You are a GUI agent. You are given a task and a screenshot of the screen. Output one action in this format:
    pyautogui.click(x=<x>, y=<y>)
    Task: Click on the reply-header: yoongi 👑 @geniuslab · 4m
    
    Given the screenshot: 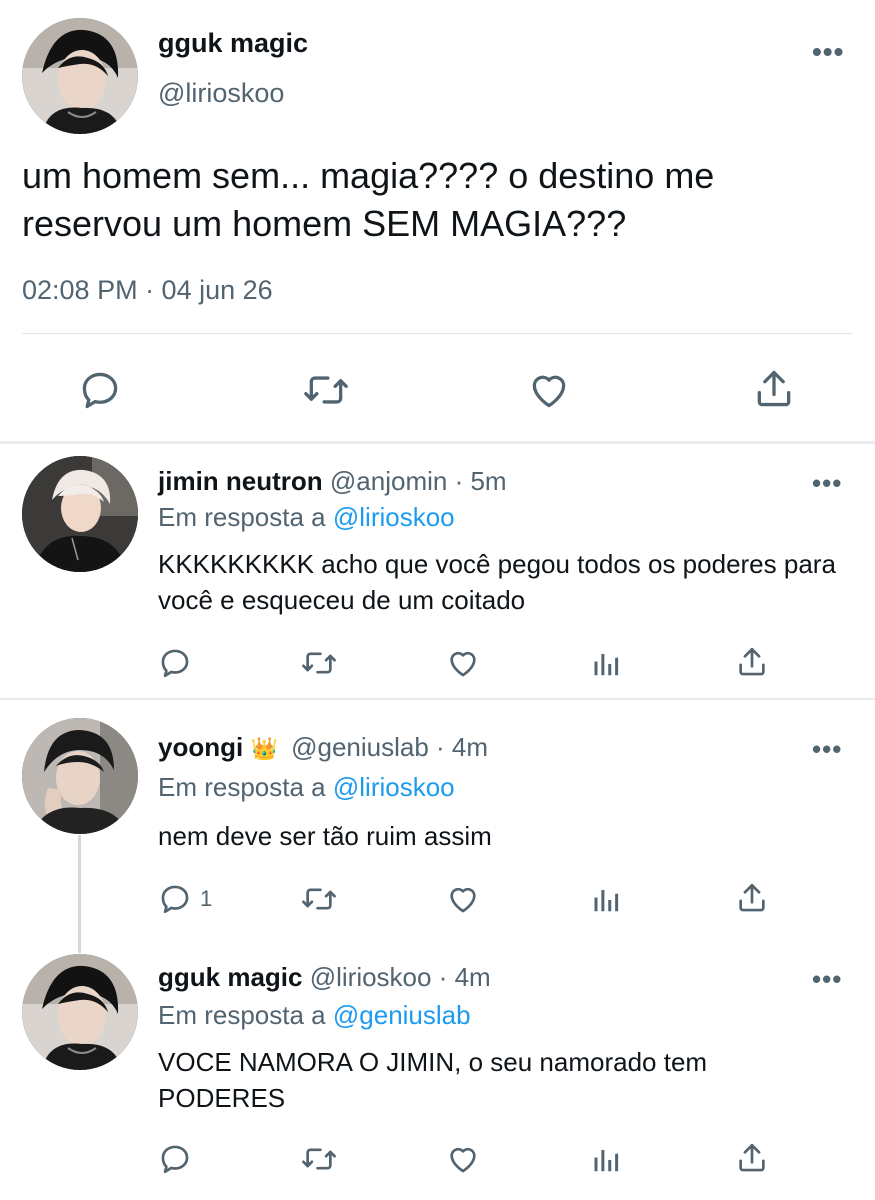 What is the action you would take?
    pyautogui.click(x=323, y=747)
    